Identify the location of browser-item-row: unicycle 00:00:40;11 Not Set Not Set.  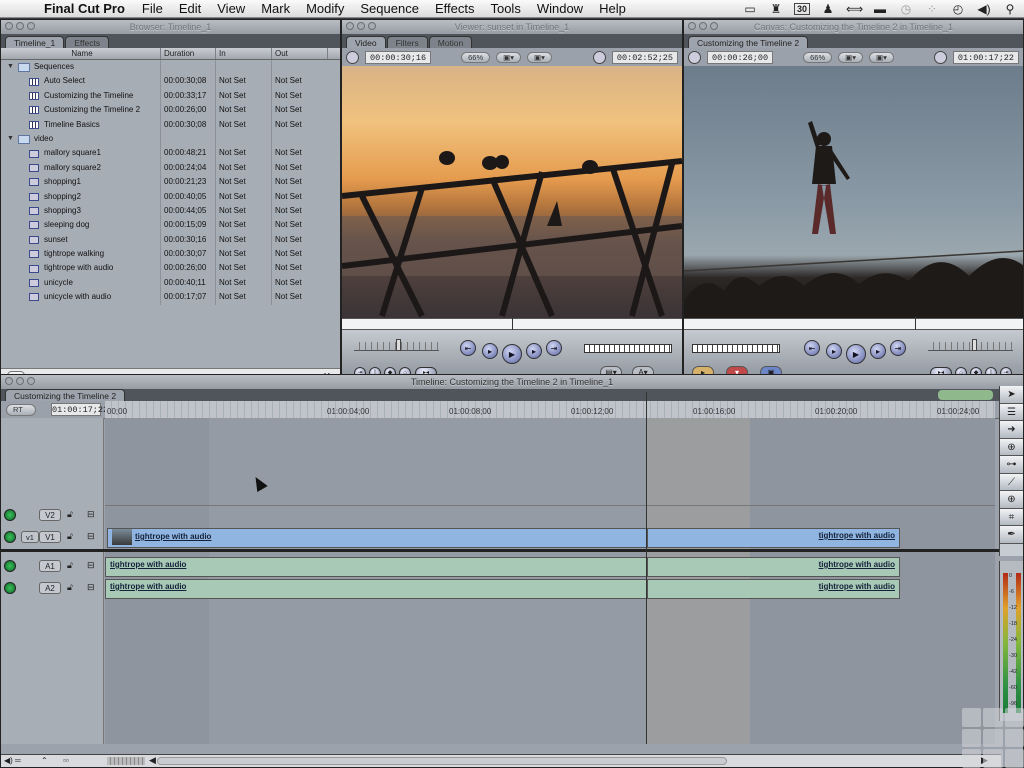
(170, 283).